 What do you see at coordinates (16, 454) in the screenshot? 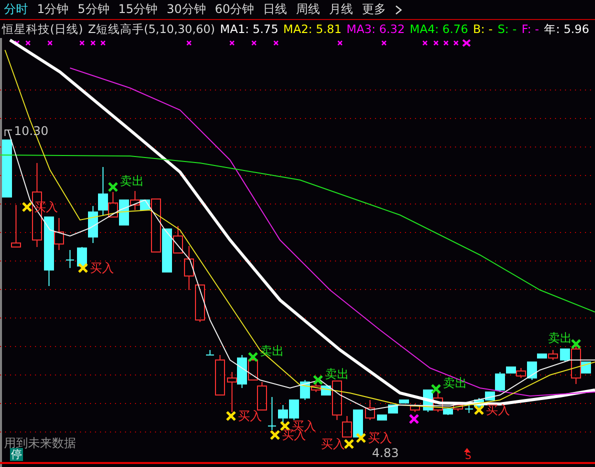
I see `status-badge: 停` at bounding box center [16, 454].